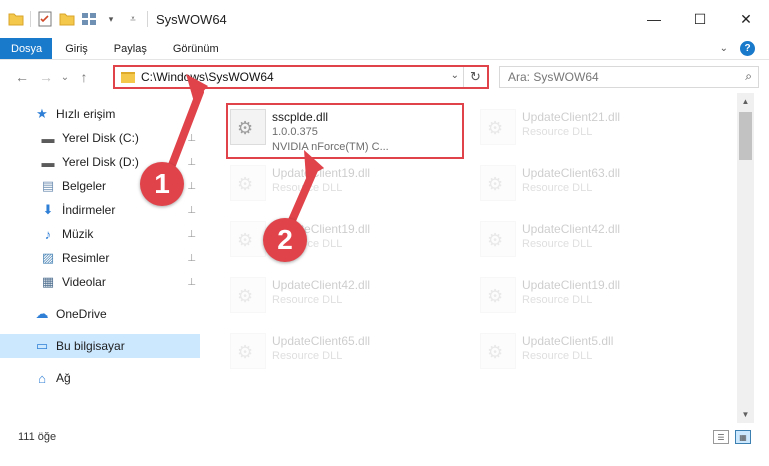  I want to click on minimize-button: —, so click(654, 19).